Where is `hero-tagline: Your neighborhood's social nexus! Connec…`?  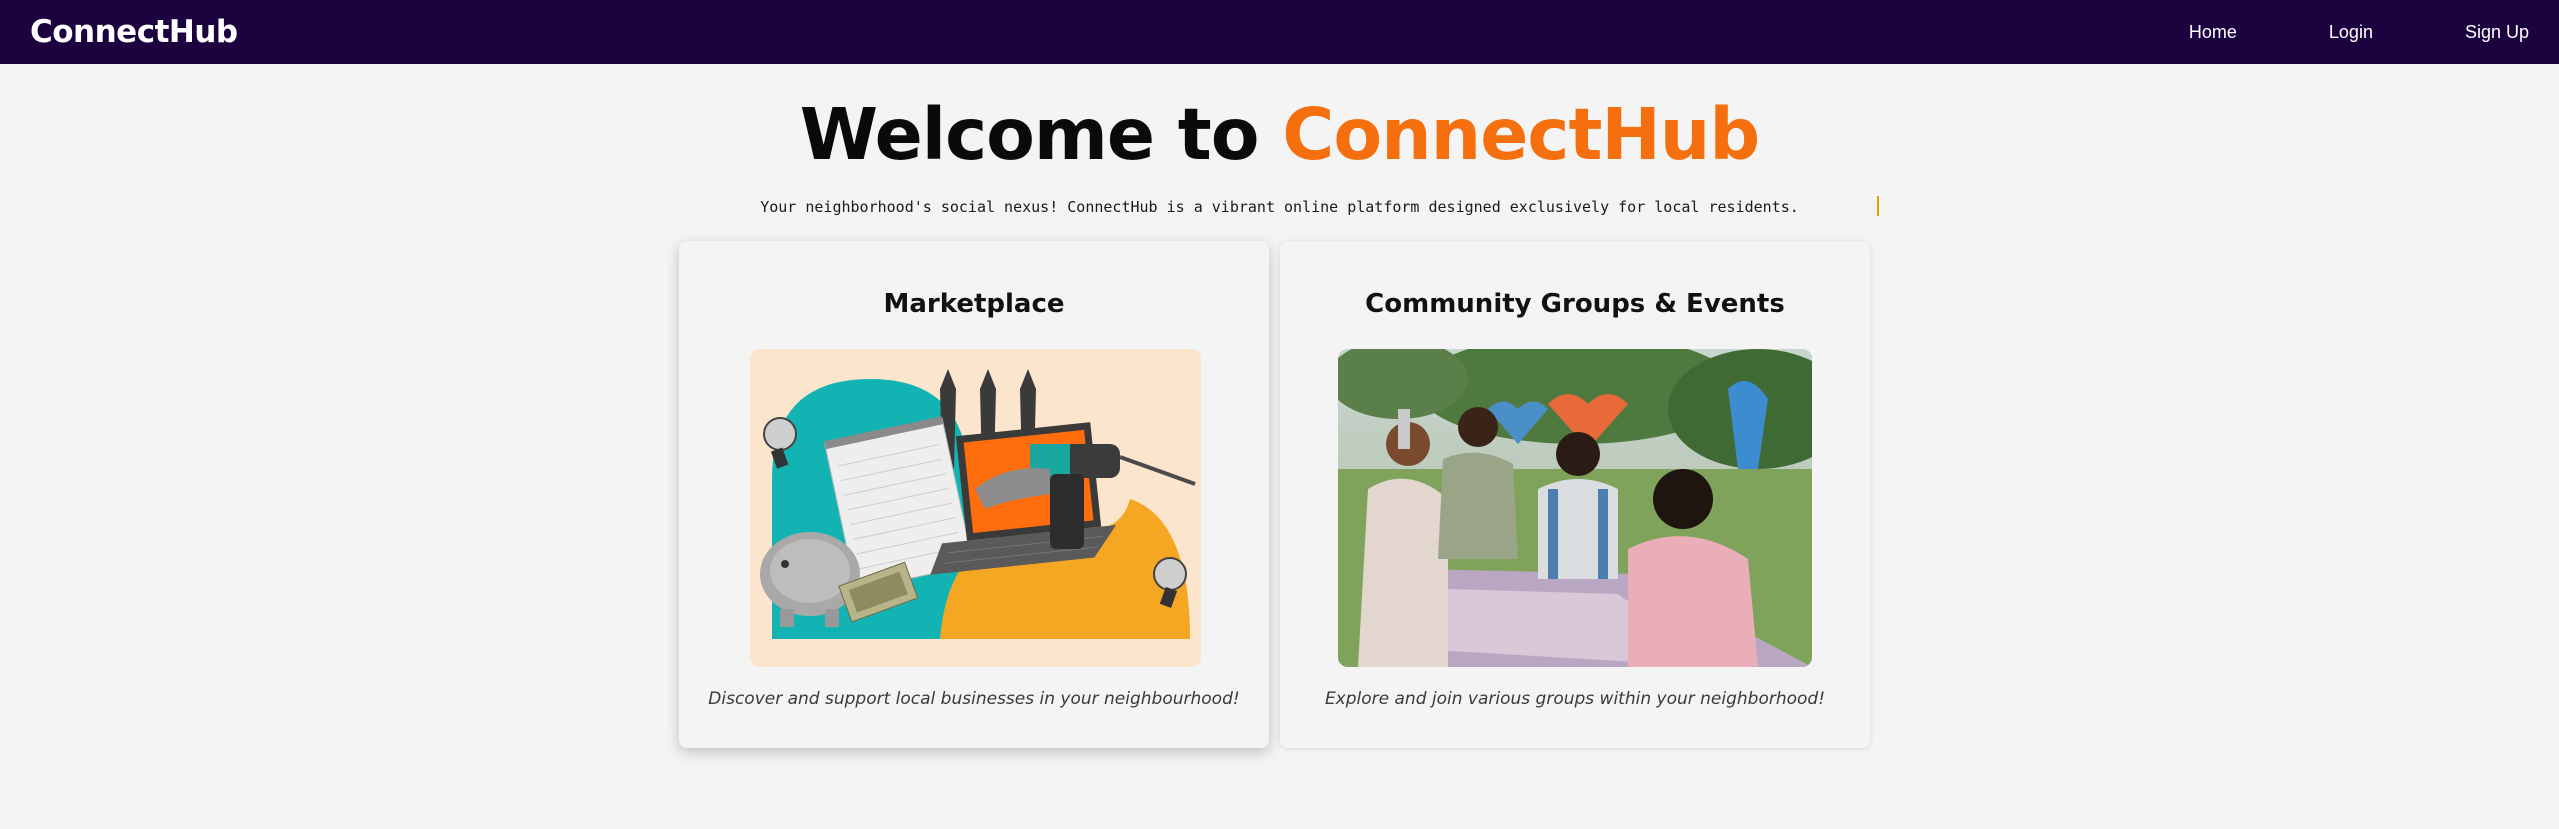
hero-tagline: Your neighborhood's social nexus! Connec… is located at coordinates (1279, 207).